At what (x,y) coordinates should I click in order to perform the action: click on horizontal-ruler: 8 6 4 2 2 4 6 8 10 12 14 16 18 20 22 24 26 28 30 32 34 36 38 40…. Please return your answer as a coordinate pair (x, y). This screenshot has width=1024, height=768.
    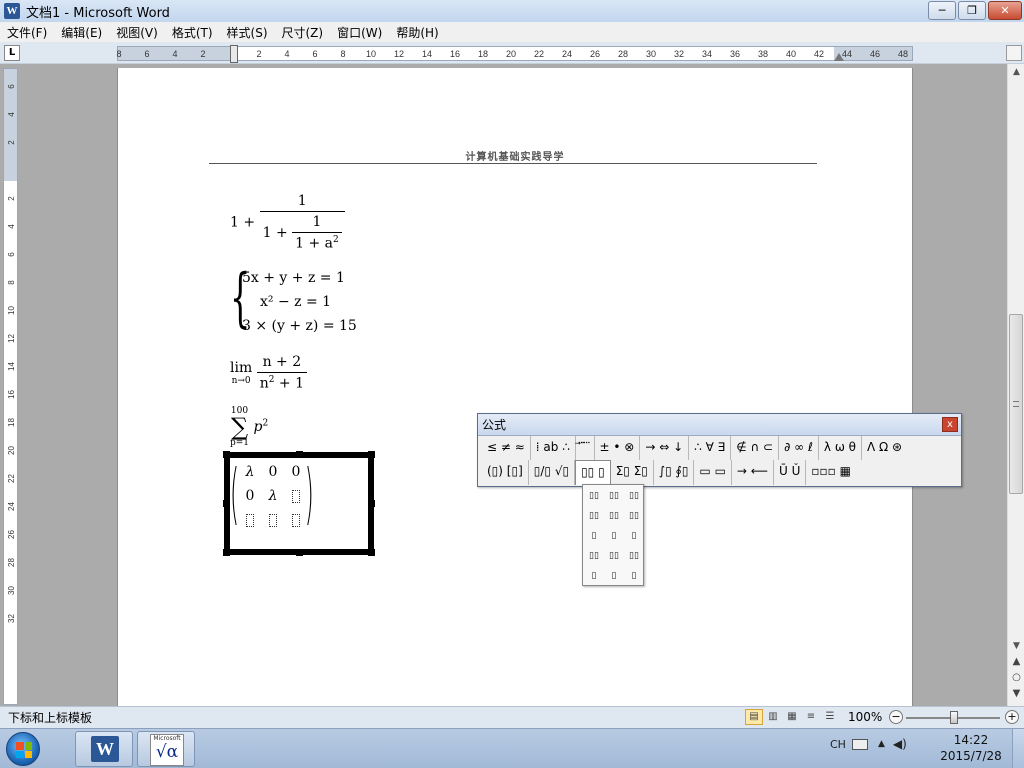
    Looking at the image, I should click on (514, 54).